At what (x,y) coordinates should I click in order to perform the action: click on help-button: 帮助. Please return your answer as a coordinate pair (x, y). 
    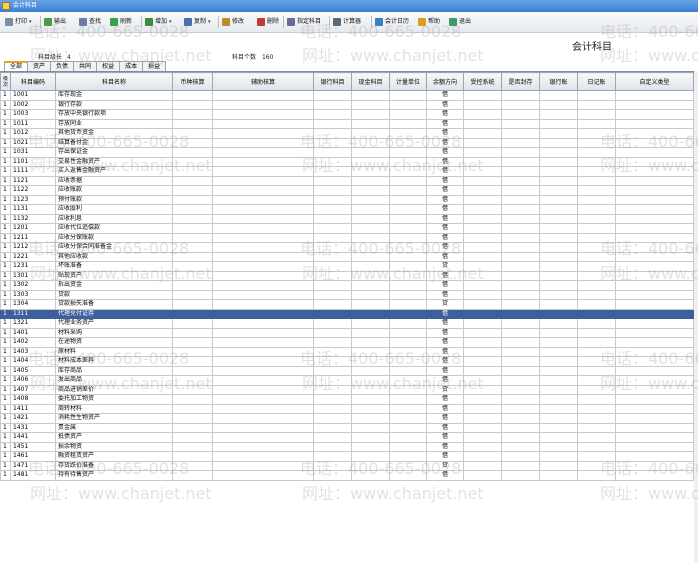
    Looking at the image, I should click on (429, 22).